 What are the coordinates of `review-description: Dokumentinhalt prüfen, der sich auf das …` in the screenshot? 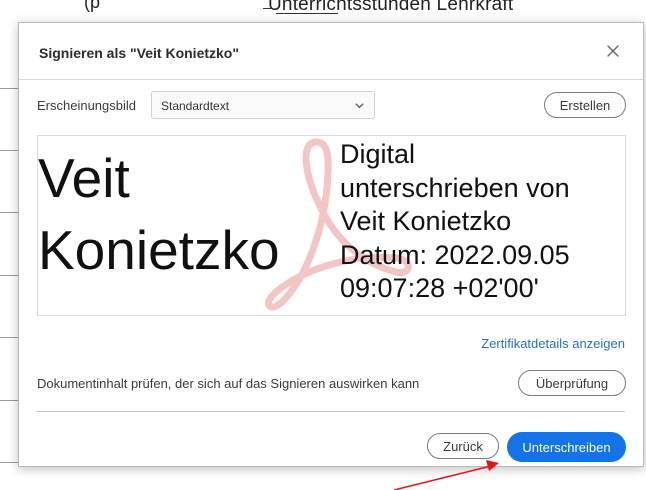 It's located at (228, 383).